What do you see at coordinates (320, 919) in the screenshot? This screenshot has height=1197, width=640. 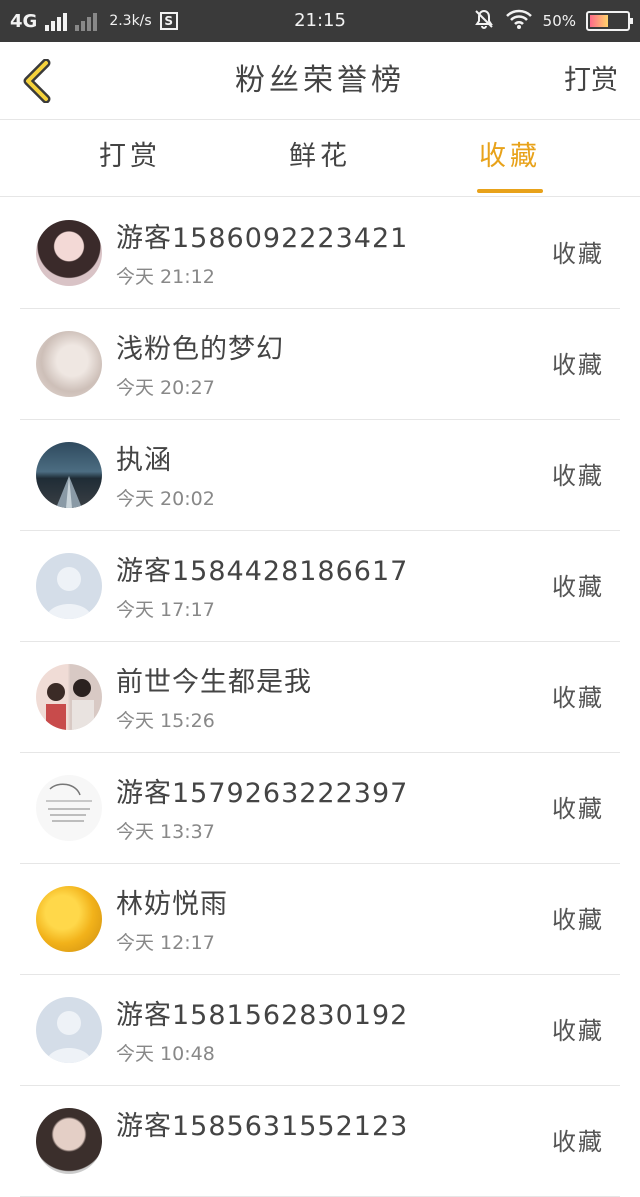 I see `list-item: 林妨悦雨 今天 12:17 收藏` at bounding box center [320, 919].